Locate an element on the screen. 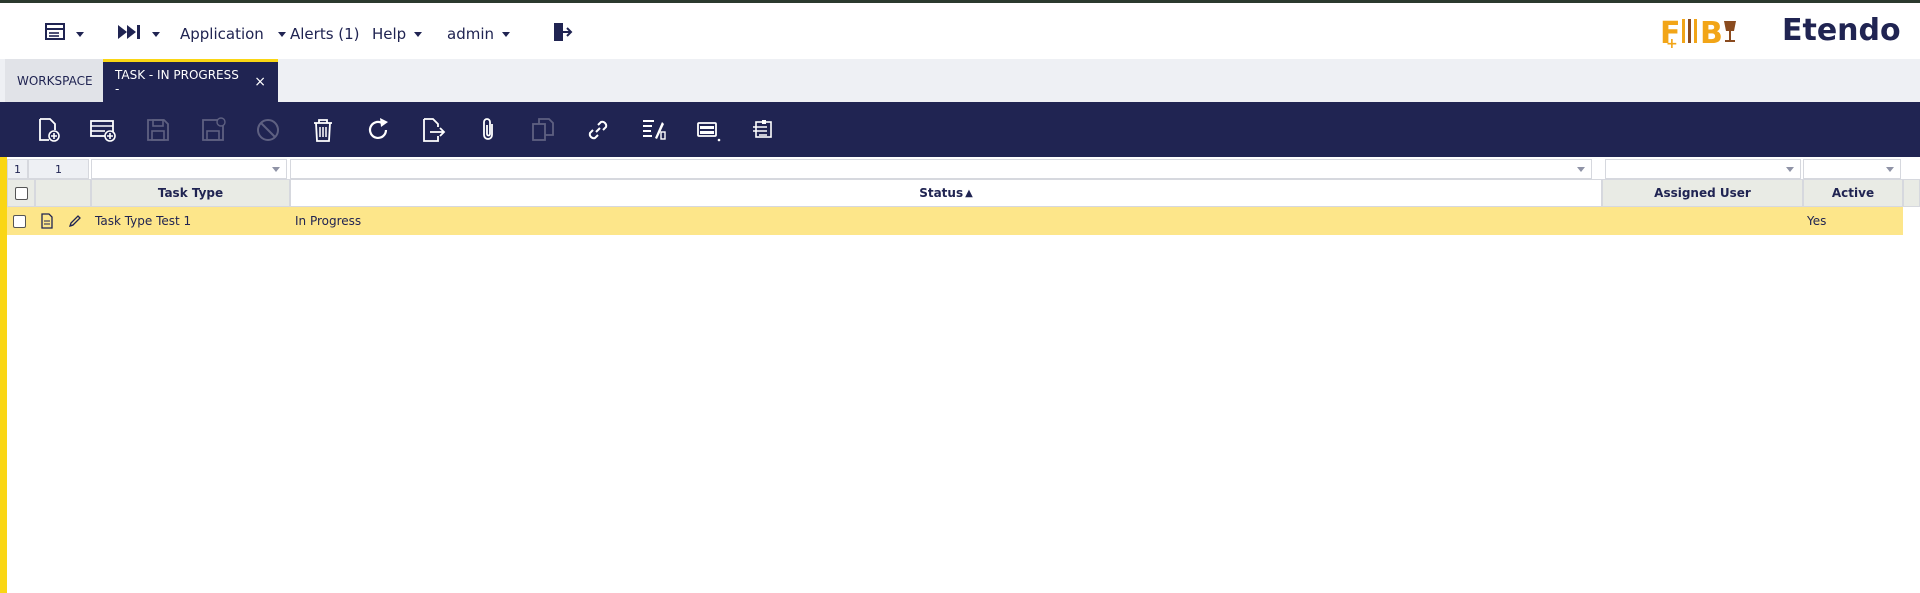 This screenshot has height=593, width=1920. link-icon is located at coordinates (598, 130).